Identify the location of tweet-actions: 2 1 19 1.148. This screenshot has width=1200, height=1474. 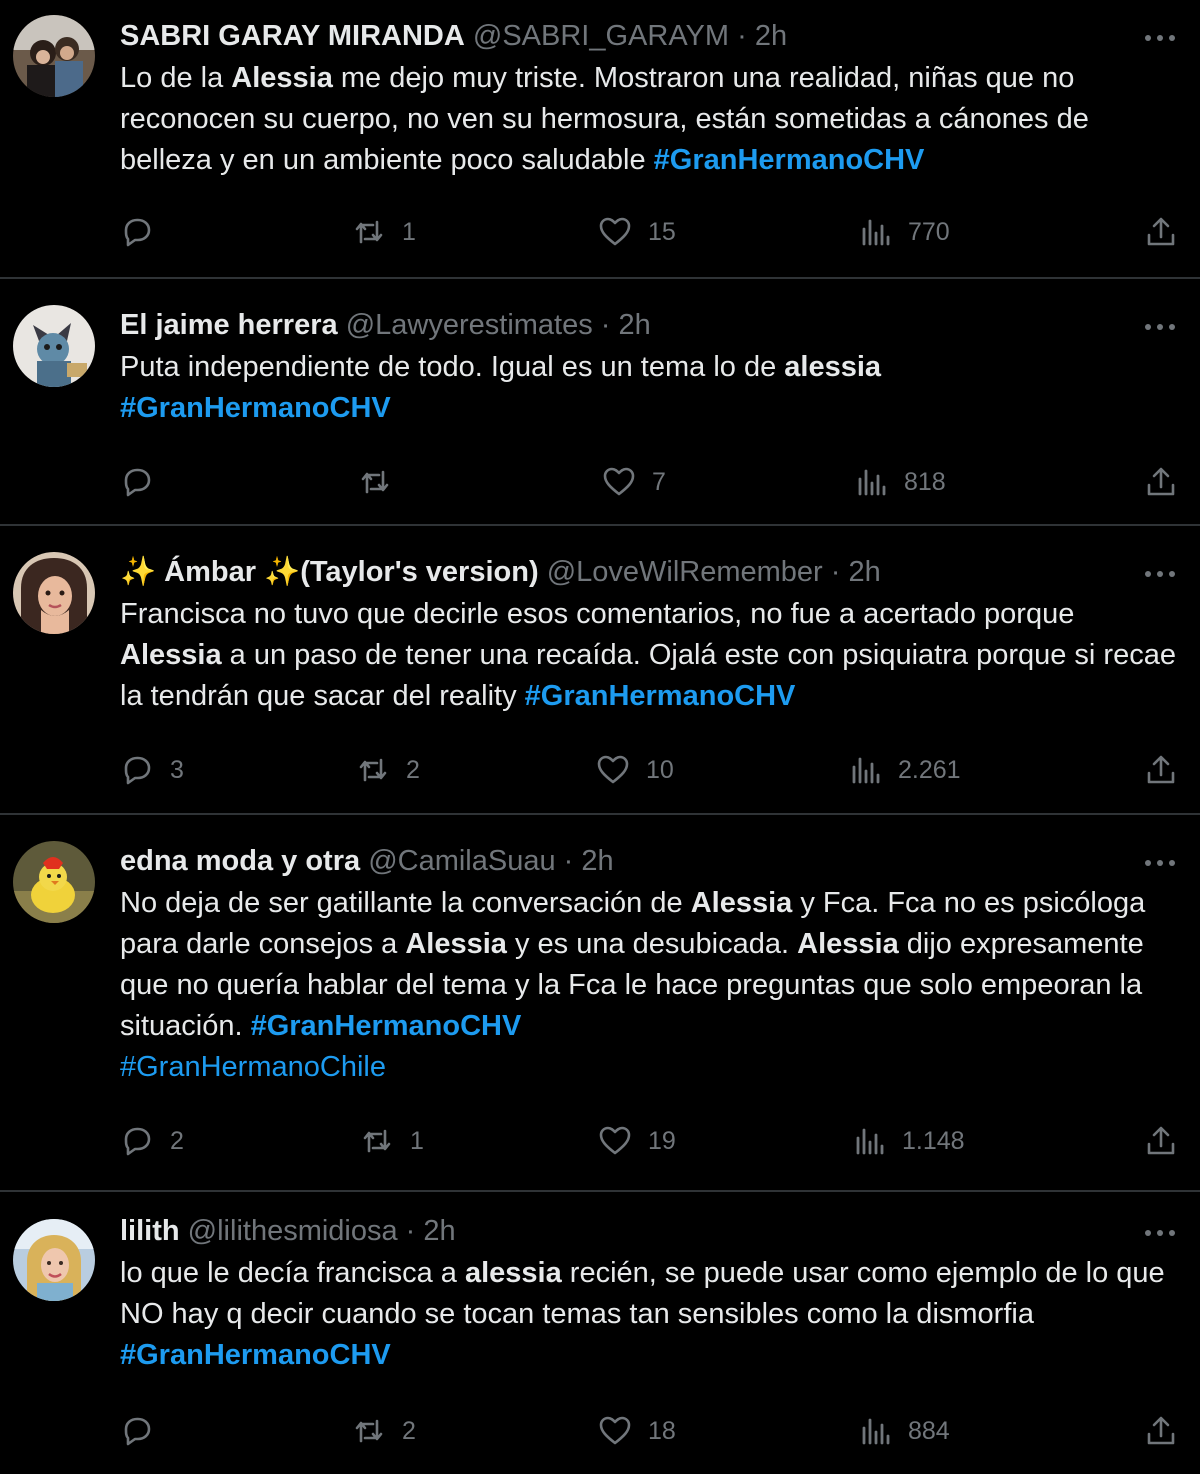
(649, 1141).